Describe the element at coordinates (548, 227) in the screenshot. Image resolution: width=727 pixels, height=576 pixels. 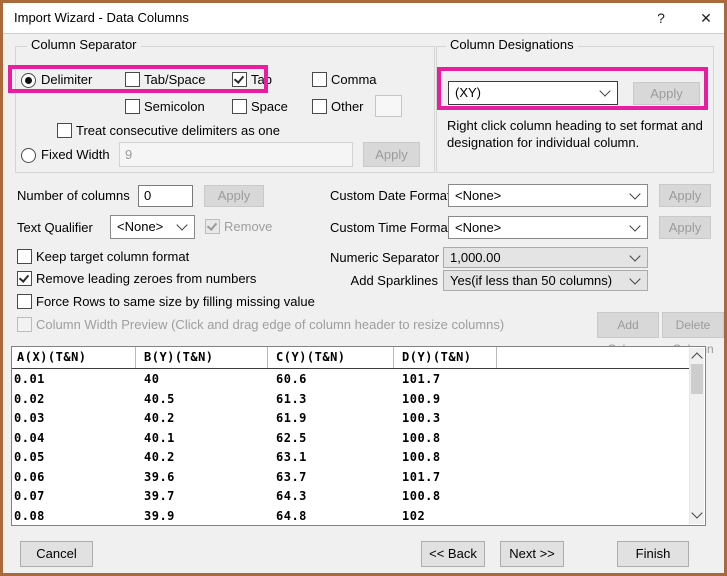
I see `custom-time-format-select: <None>` at that location.